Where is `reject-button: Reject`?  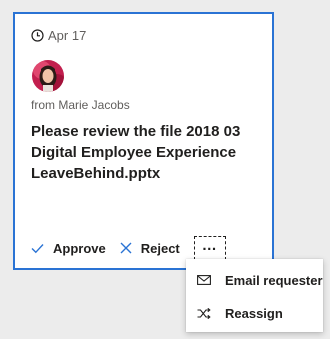
reject-button: Reject is located at coordinates (150, 248).